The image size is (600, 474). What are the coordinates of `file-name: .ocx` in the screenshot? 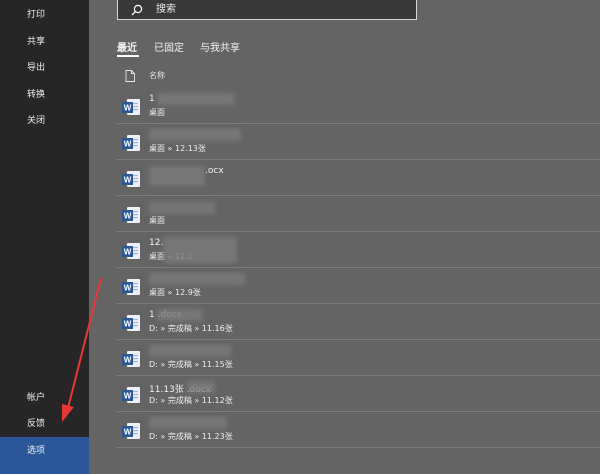 It's located at (214, 171).